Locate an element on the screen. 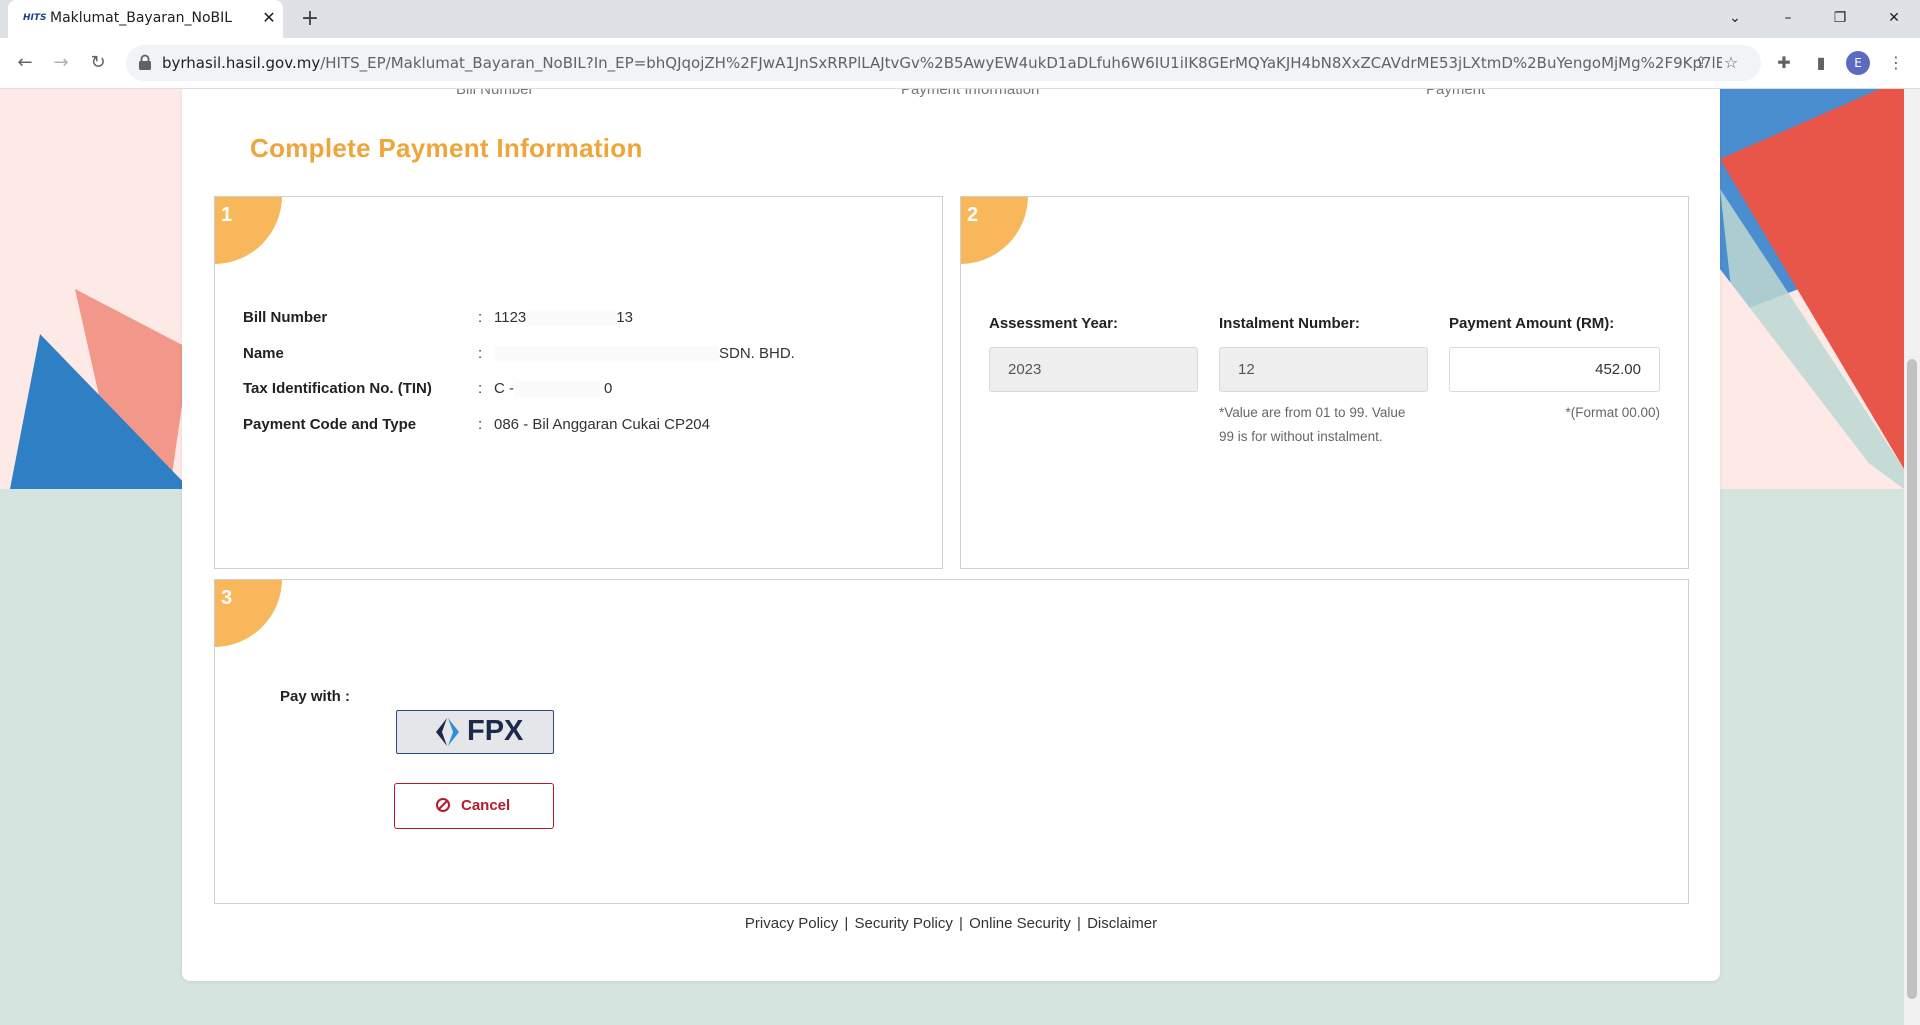  step-bill-number: Bill Number is located at coordinates (495, 93).